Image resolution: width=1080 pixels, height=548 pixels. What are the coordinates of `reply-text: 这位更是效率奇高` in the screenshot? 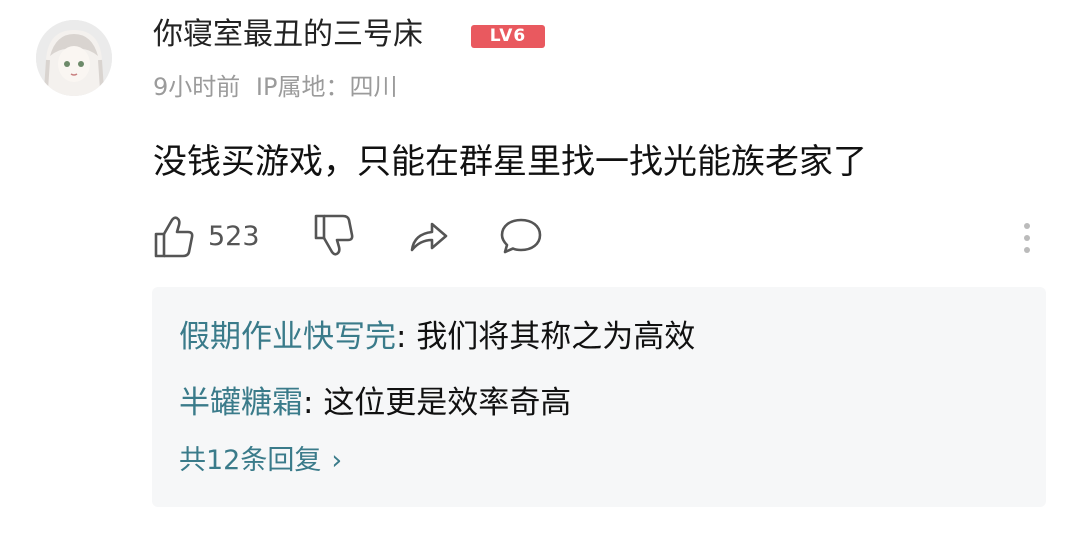 It's located at (447, 403).